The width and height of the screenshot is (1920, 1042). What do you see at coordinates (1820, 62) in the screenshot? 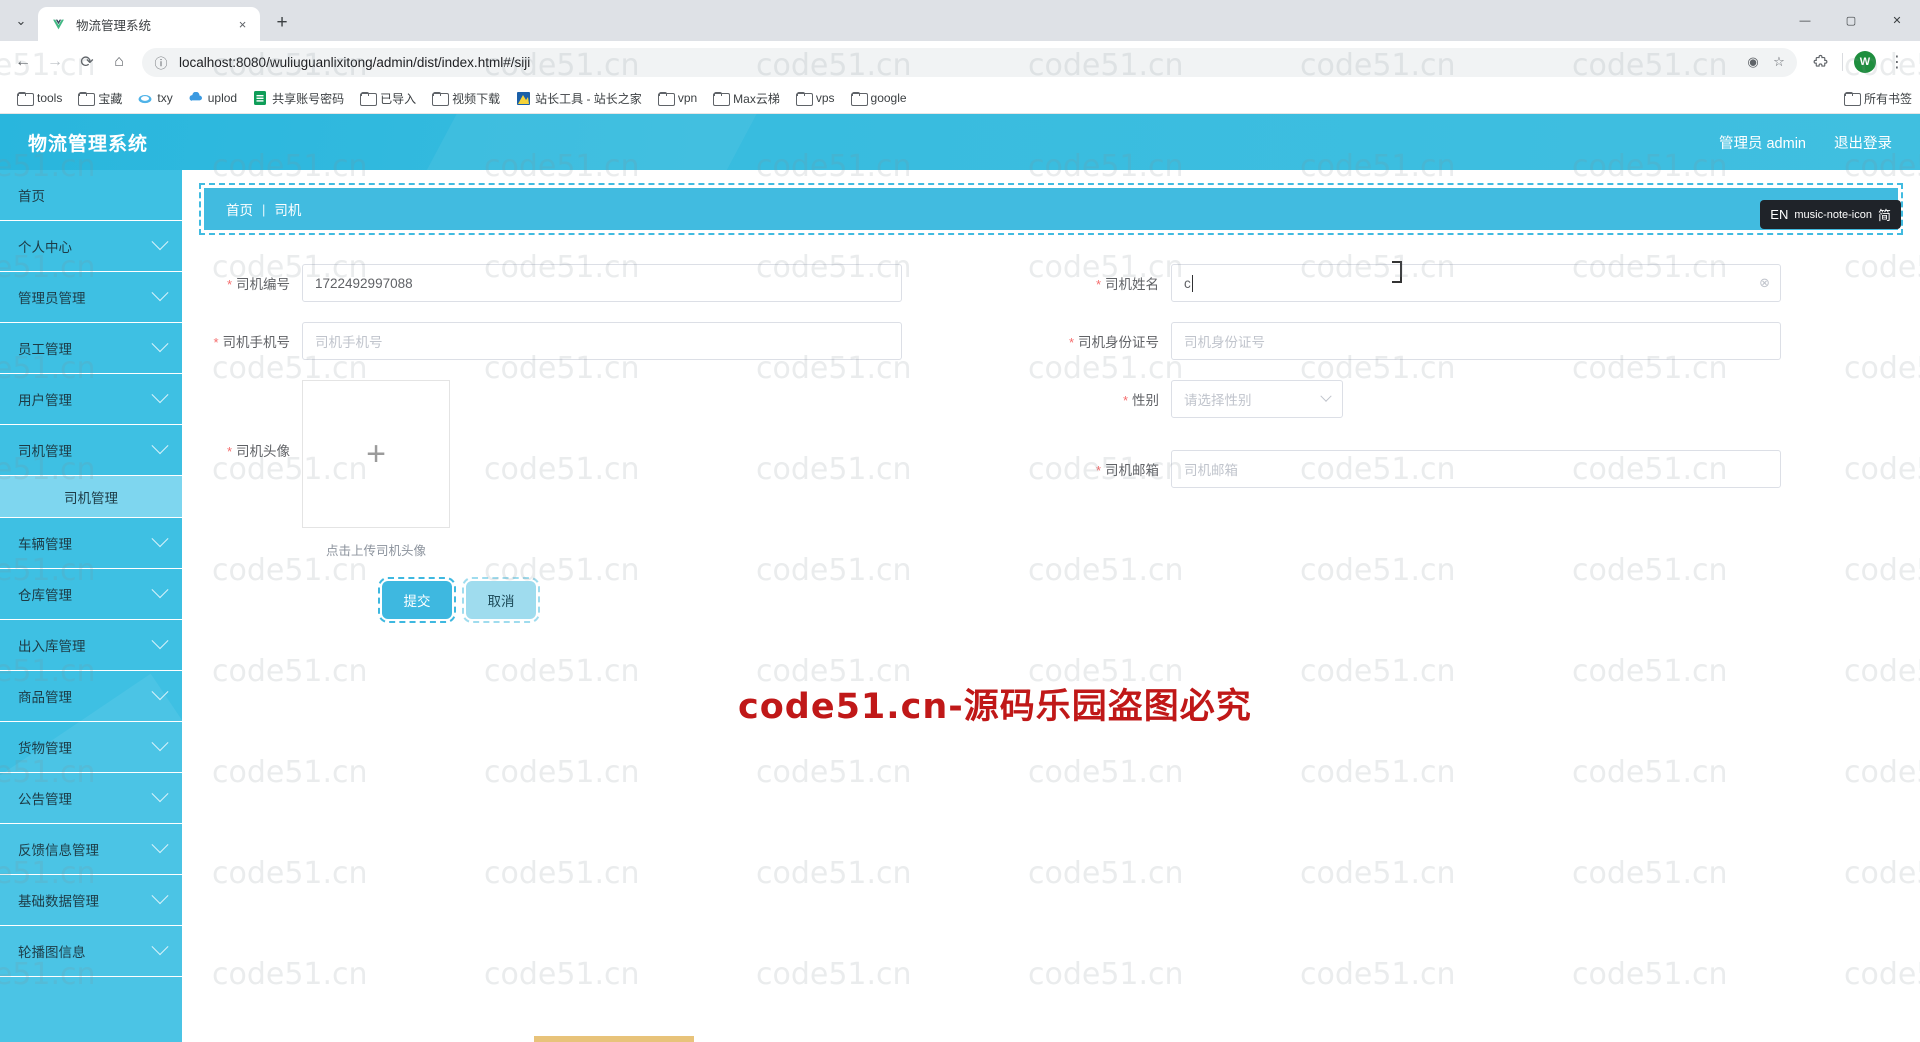
I see `puzzle-icon` at bounding box center [1820, 62].